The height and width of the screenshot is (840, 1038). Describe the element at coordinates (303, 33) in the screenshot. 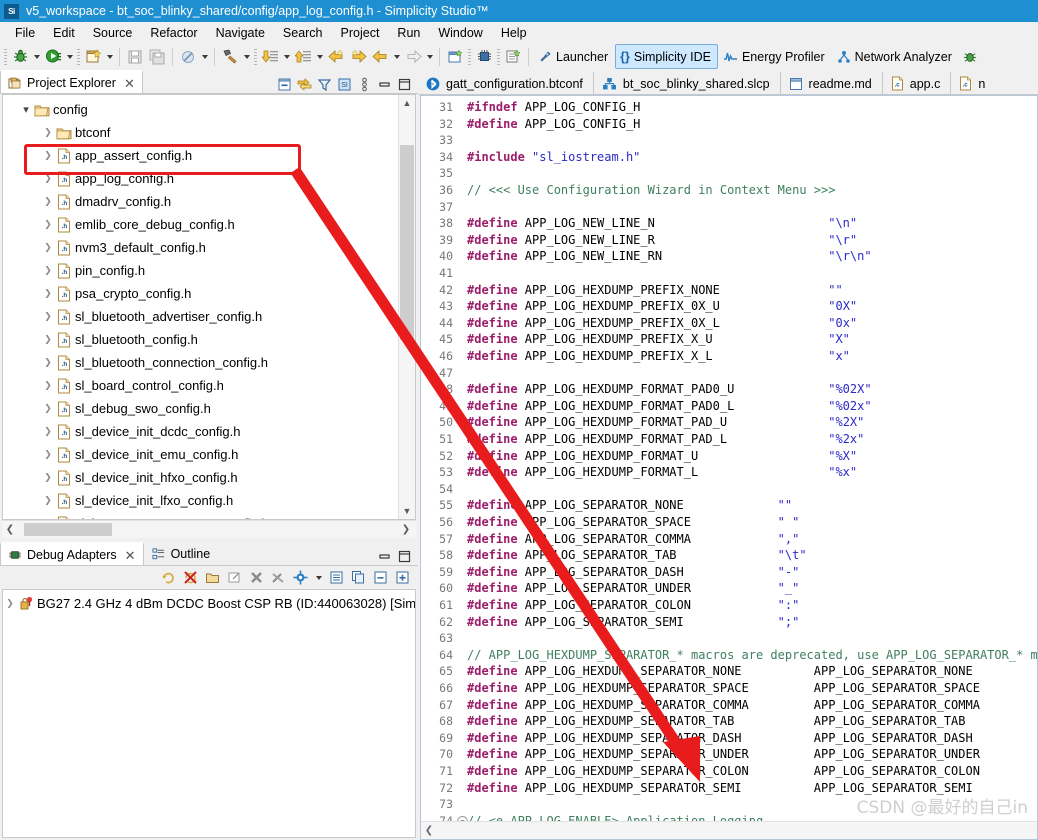

I see `menu-item-search: Search` at that location.